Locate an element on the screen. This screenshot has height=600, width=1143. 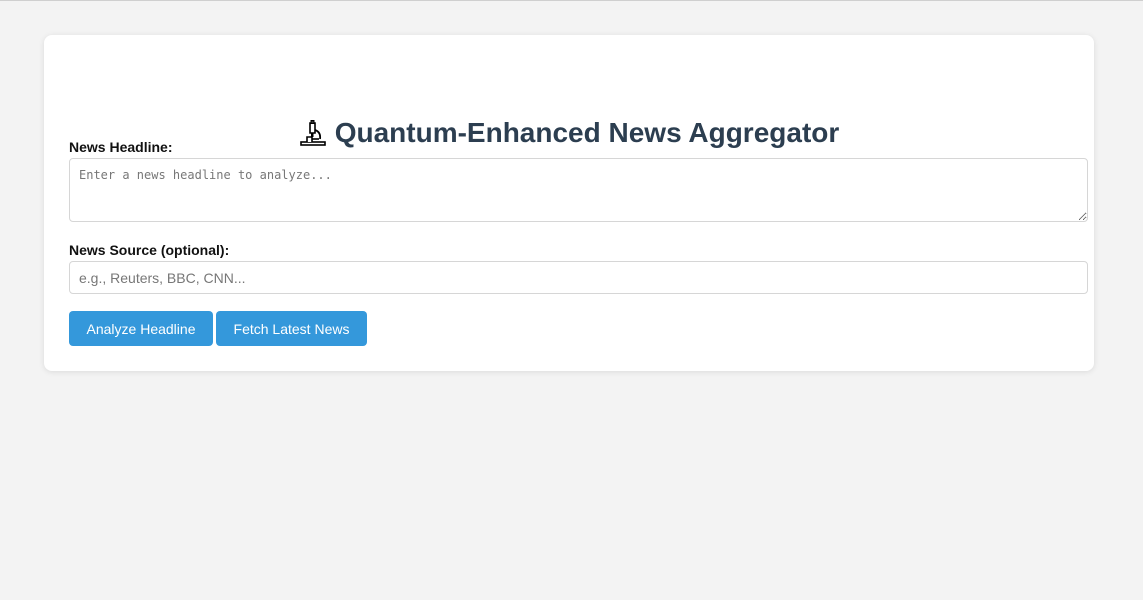
window-top-border is located at coordinates (571, 0).